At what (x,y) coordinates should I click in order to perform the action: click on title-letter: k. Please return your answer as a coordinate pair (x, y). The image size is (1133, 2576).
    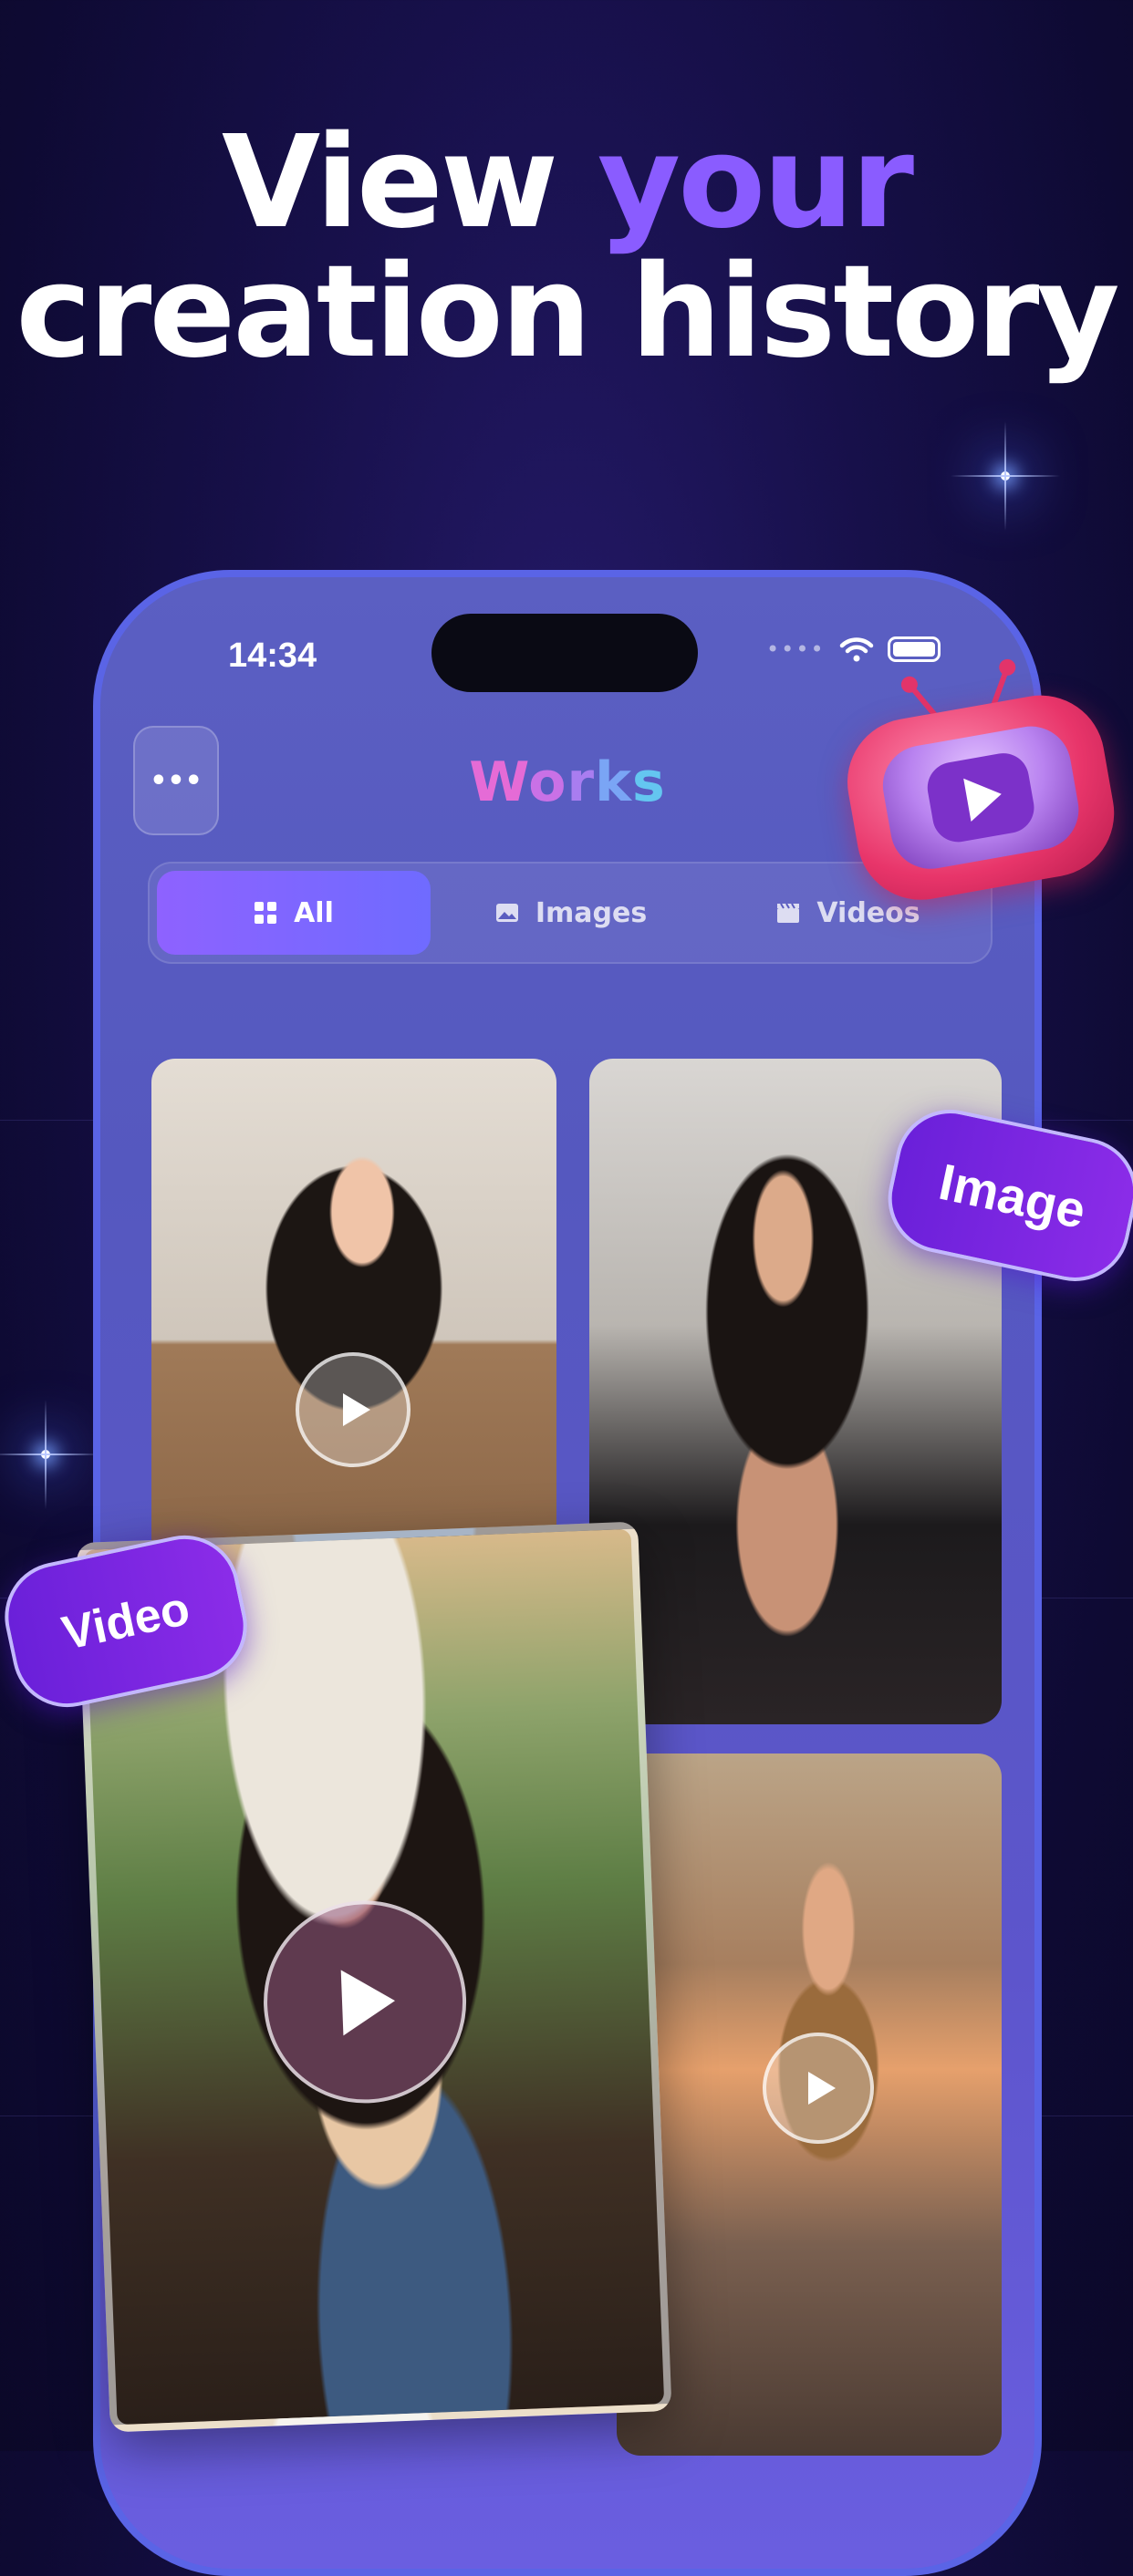
    Looking at the image, I should click on (614, 782).